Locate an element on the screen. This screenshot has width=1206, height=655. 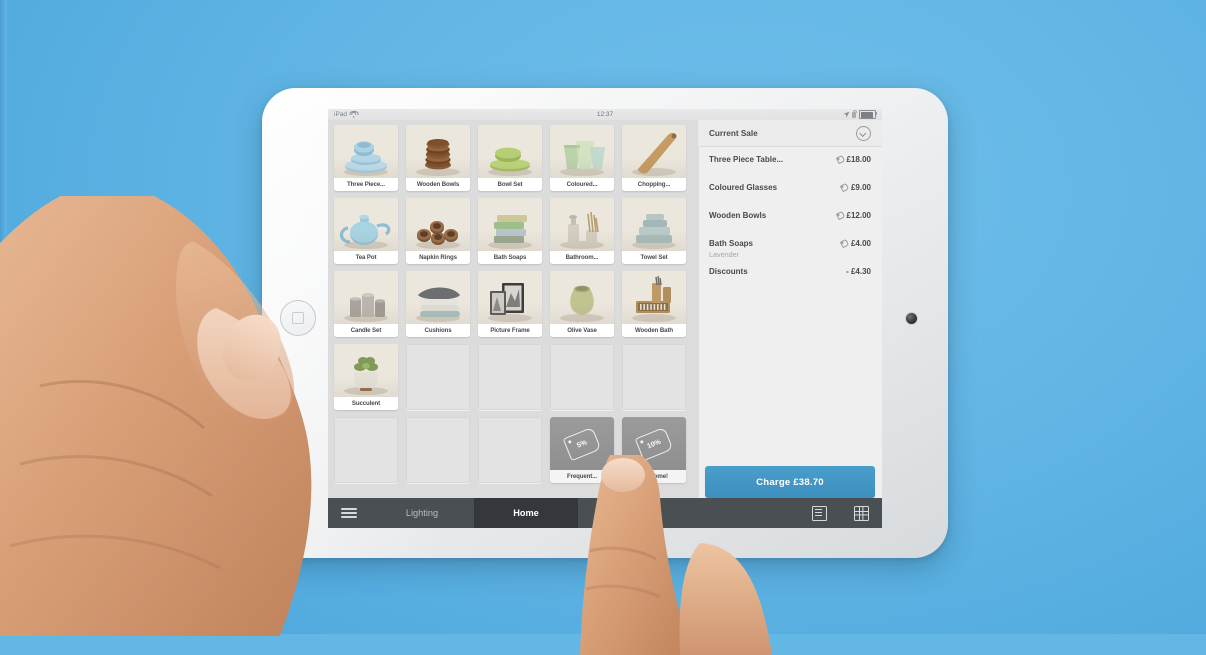
discount-percent: 10% is located at coordinates (654, 443).